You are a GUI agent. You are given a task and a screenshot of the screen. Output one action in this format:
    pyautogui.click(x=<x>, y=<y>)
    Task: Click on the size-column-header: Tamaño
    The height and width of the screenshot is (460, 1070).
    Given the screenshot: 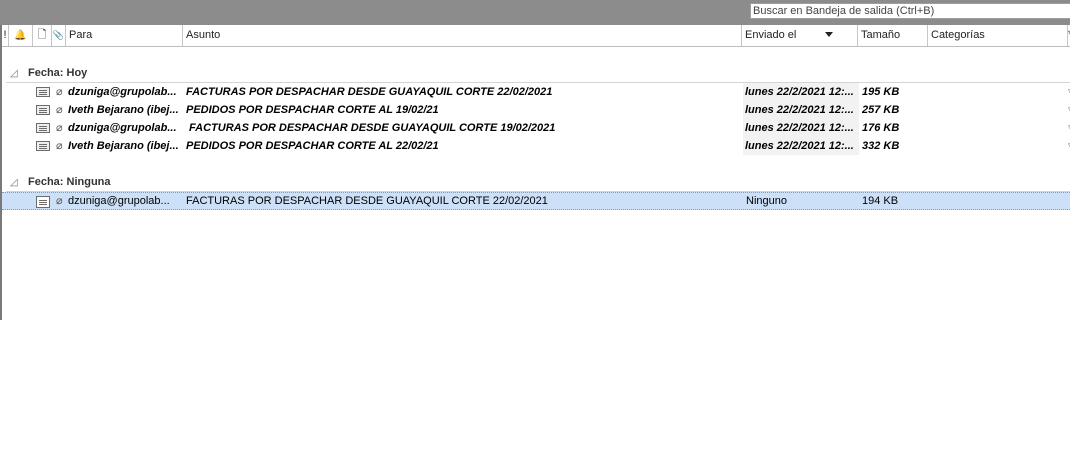 What is the action you would take?
    pyautogui.click(x=893, y=35)
    